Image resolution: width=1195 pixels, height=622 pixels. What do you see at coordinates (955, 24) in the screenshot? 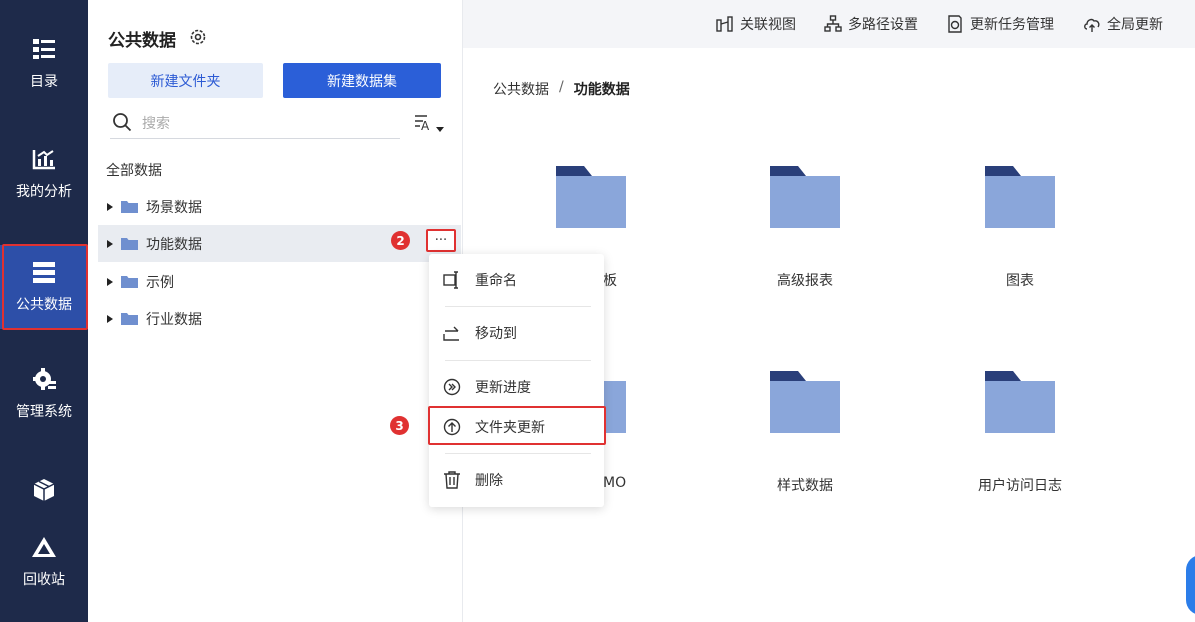
I see `update-task-icon` at bounding box center [955, 24].